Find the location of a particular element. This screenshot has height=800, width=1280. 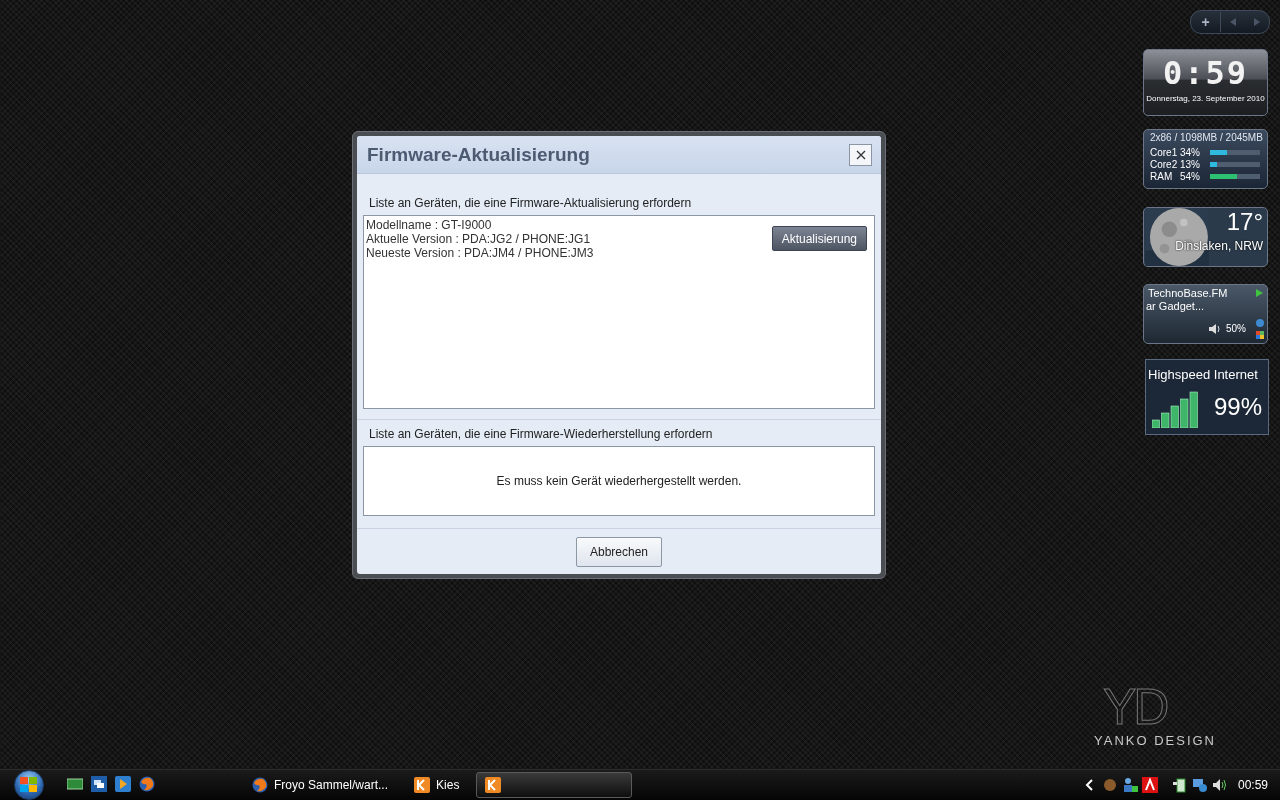

device-info: Modellname : GT-I9000 is located at coordinates (429, 225).